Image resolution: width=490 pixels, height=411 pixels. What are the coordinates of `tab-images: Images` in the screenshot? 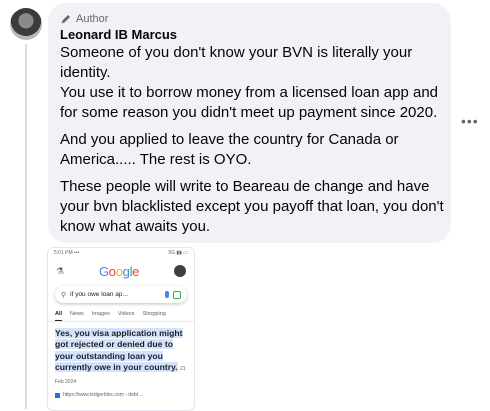 It's located at (100, 314).